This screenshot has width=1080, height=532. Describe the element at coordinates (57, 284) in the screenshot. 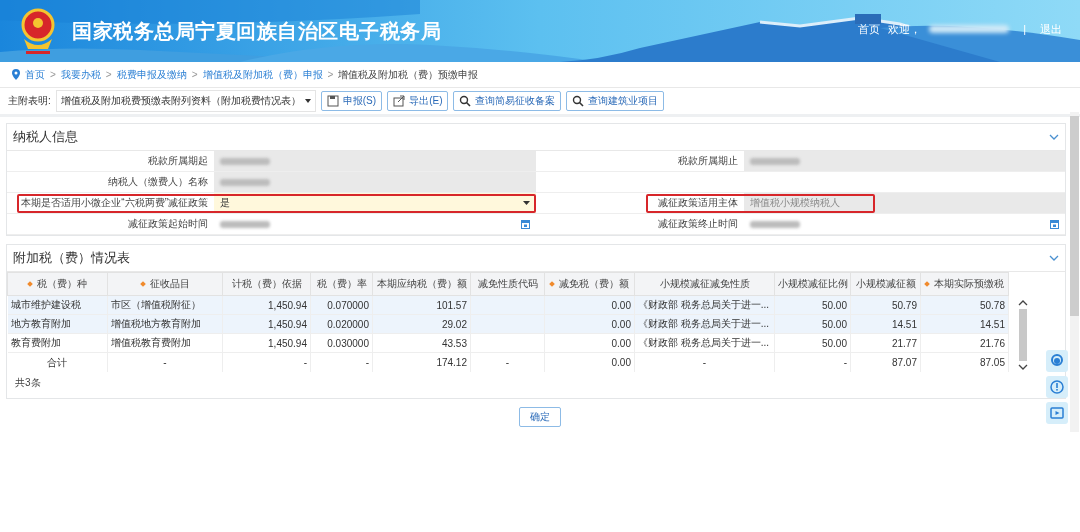

I see `column-header: 税（费）种` at that location.